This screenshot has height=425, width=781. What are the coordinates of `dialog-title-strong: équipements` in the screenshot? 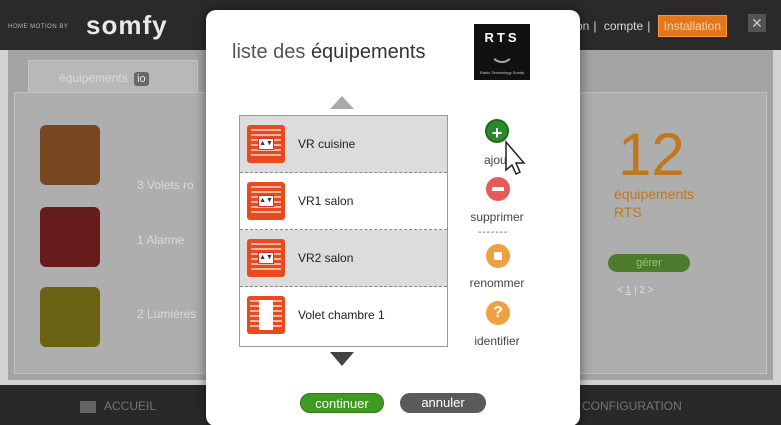 It's located at (368, 52).